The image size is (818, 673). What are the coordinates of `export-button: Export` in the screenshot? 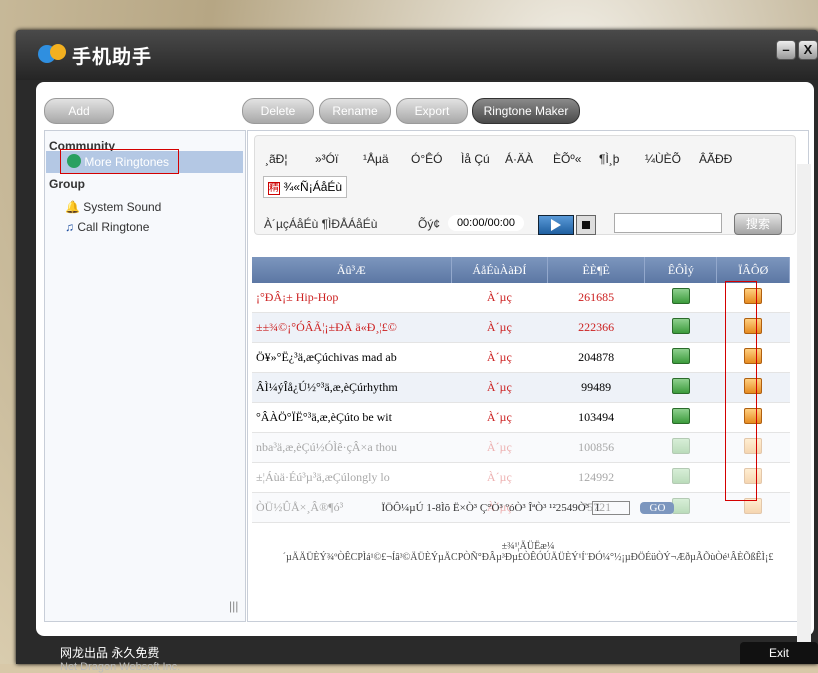 It's located at (432, 111).